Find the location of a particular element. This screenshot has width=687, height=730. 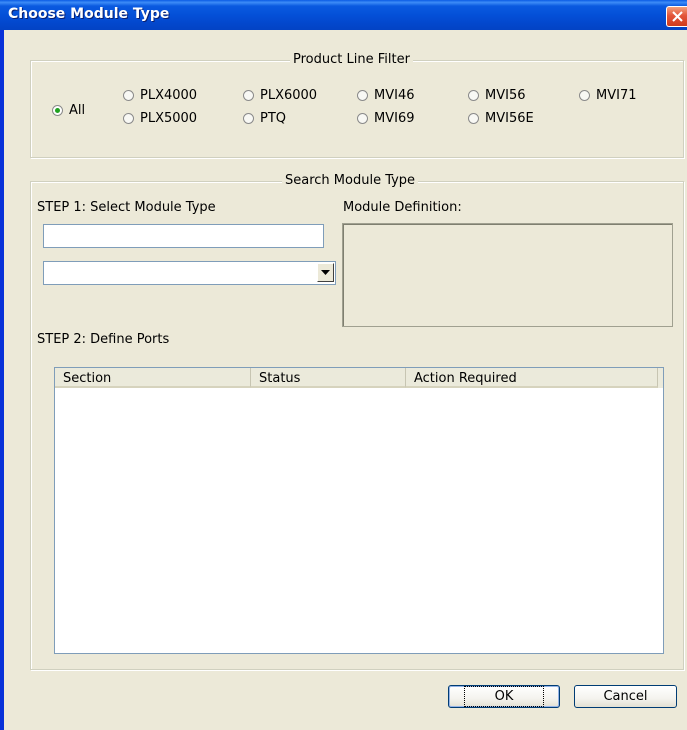

radio-mvi46-label: MVI46 is located at coordinates (394, 95).